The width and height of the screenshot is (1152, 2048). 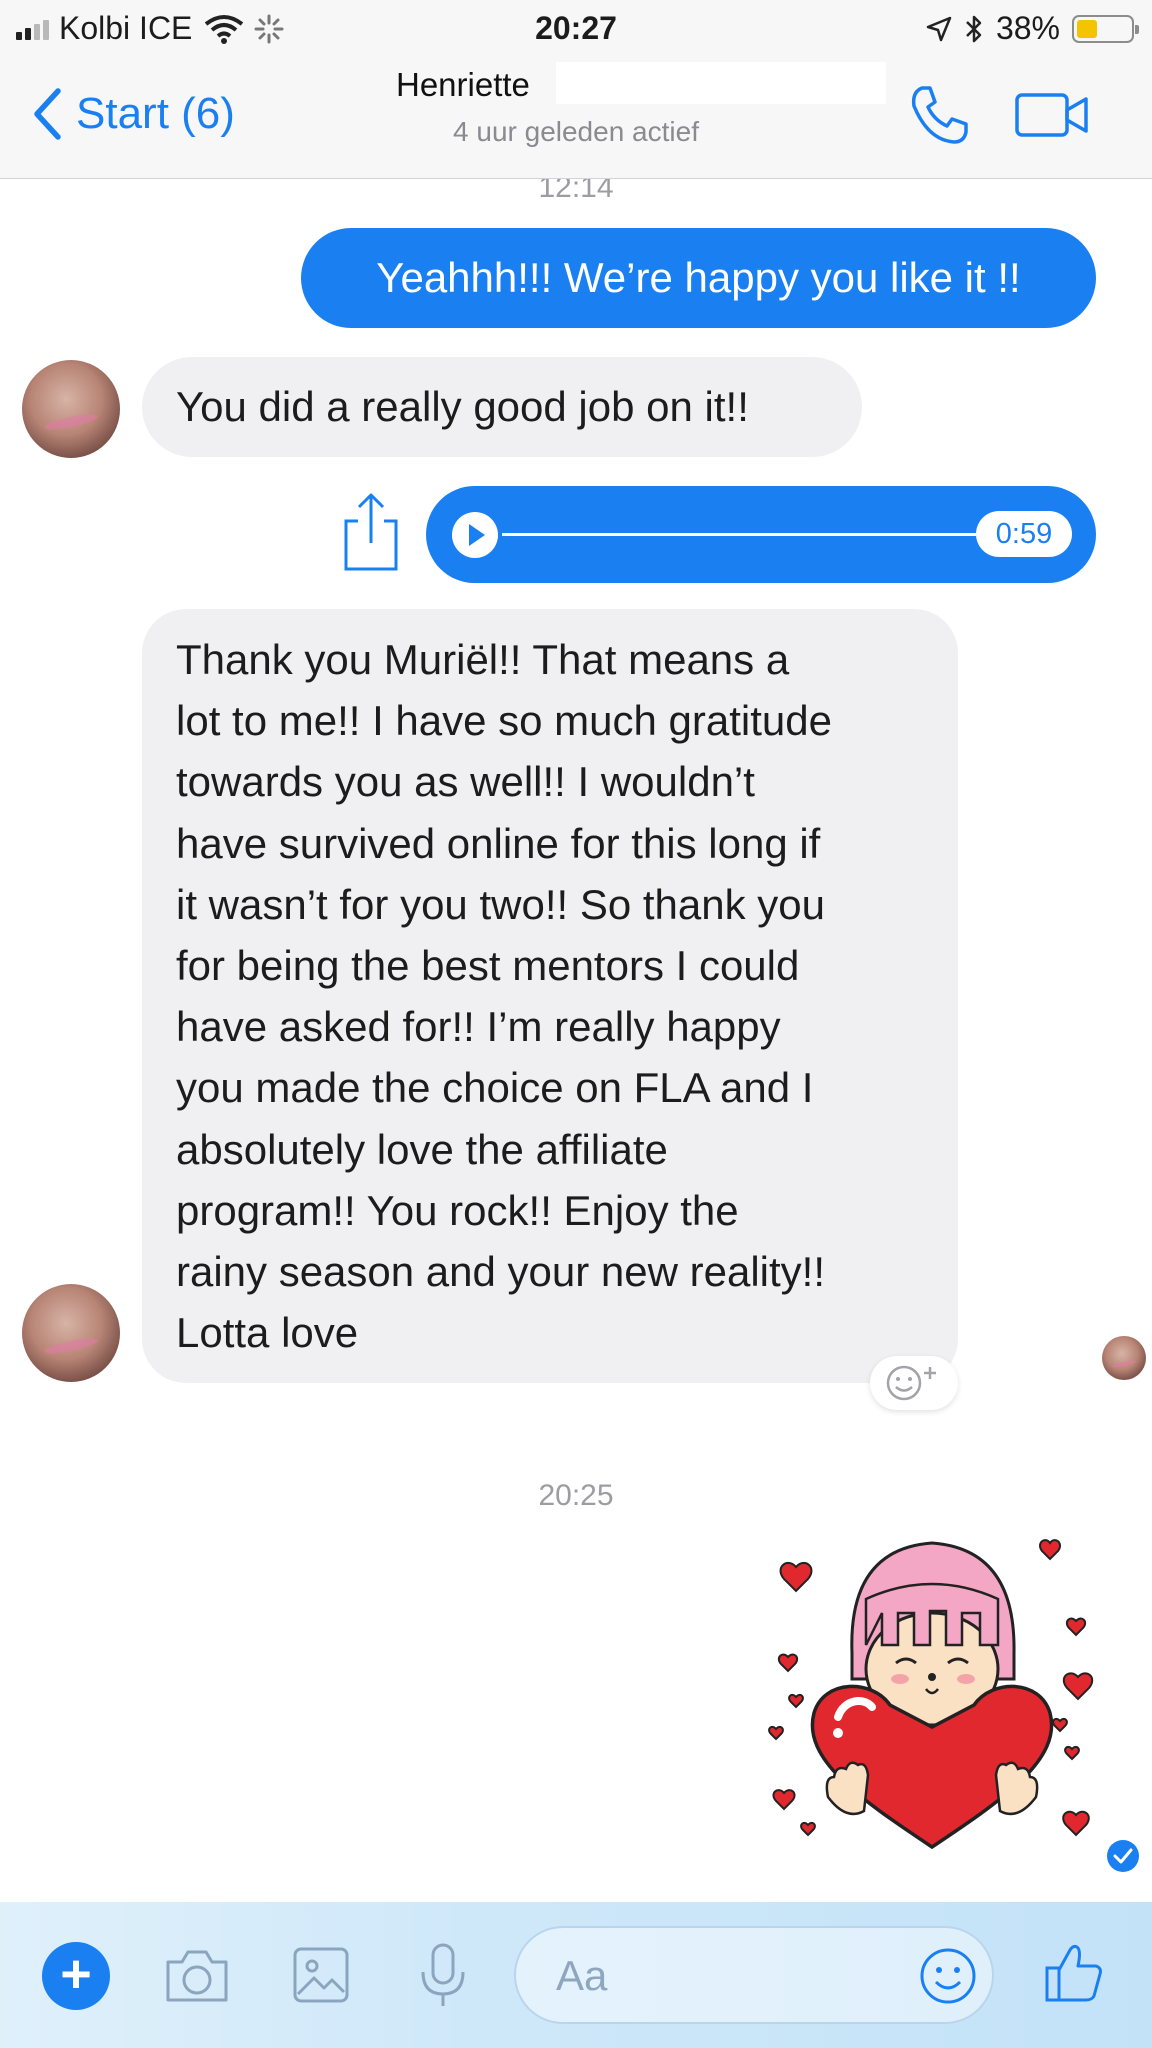 What do you see at coordinates (1105, 28) in the screenshot?
I see `battery-icon` at bounding box center [1105, 28].